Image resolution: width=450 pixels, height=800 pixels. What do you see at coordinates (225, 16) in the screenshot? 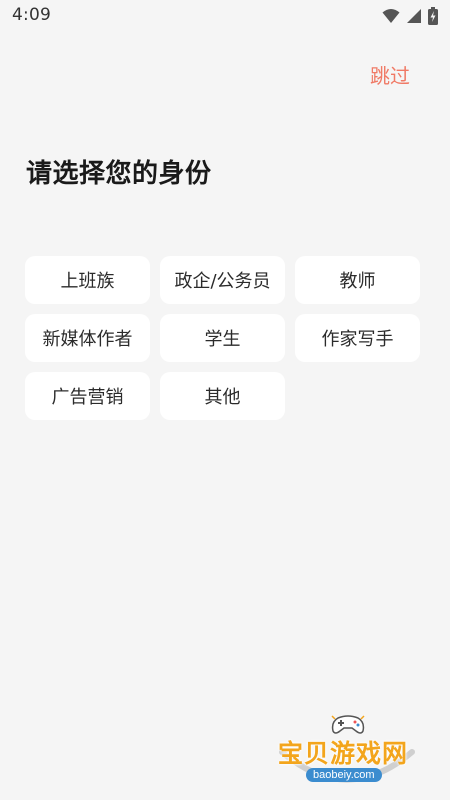
I see `status-bar: 4:09` at bounding box center [225, 16].